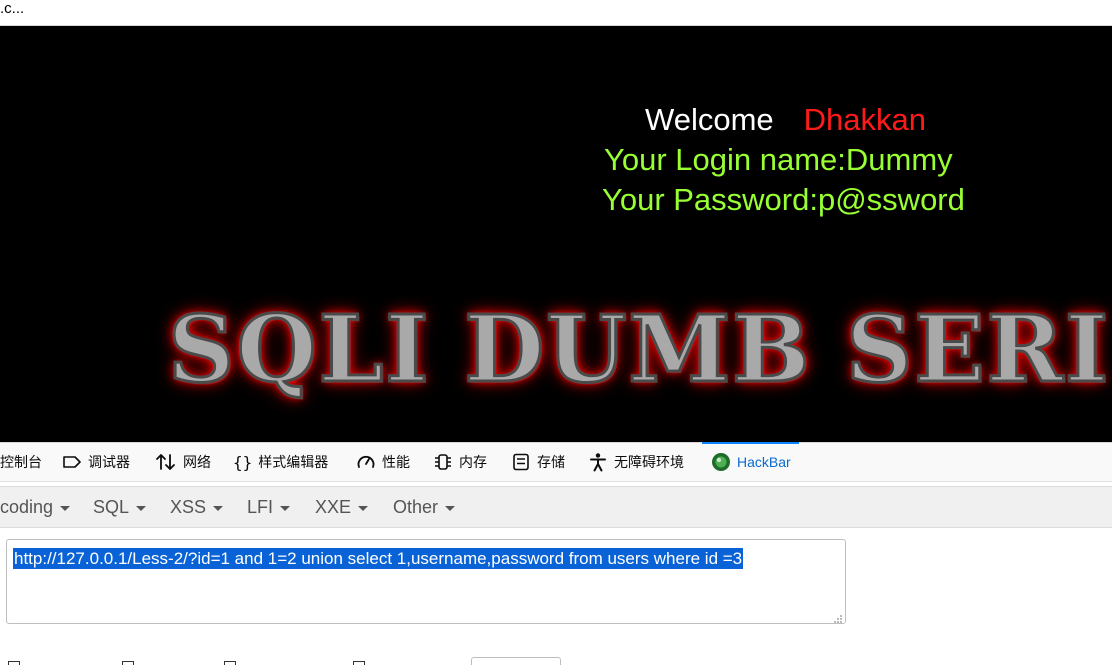  I want to click on resize-grip-icon, so click(838, 617).